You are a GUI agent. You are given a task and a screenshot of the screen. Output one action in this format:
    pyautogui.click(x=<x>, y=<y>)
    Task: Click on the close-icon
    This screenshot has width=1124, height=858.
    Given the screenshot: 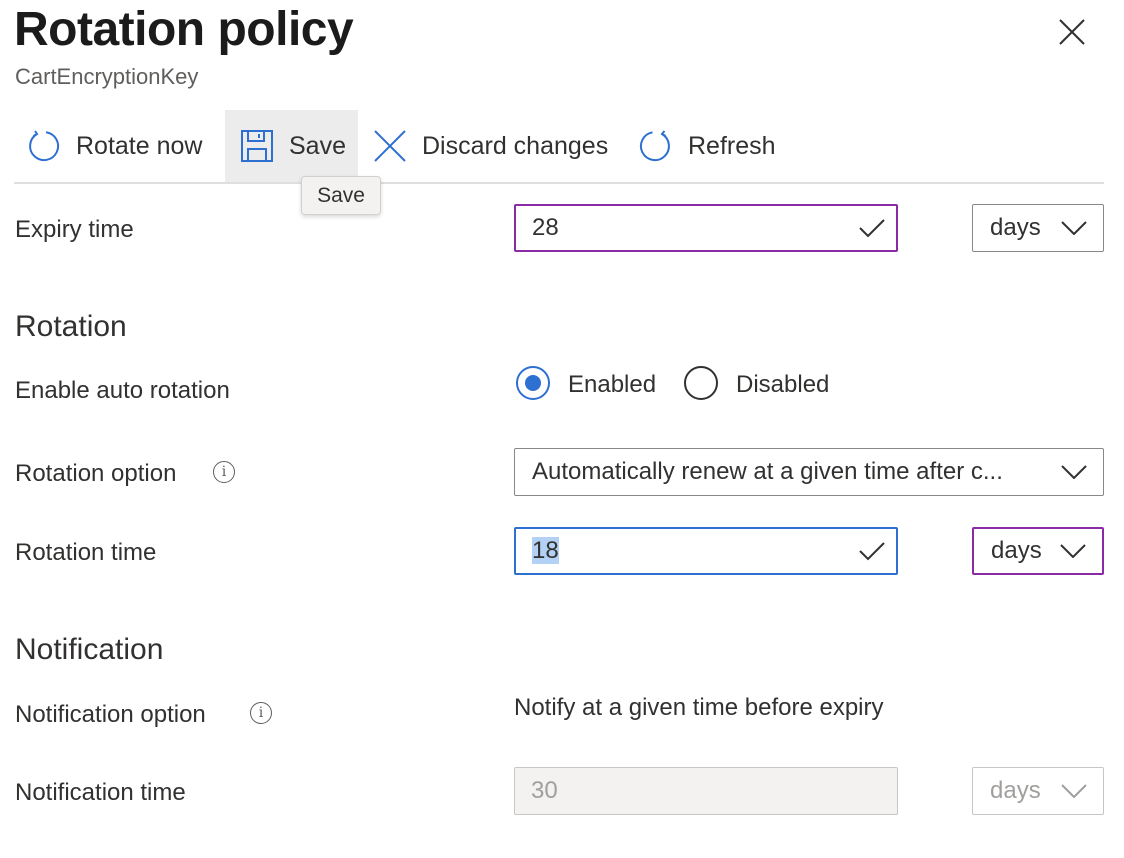 What is the action you would take?
    pyautogui.click(x=1072, y=32)
    